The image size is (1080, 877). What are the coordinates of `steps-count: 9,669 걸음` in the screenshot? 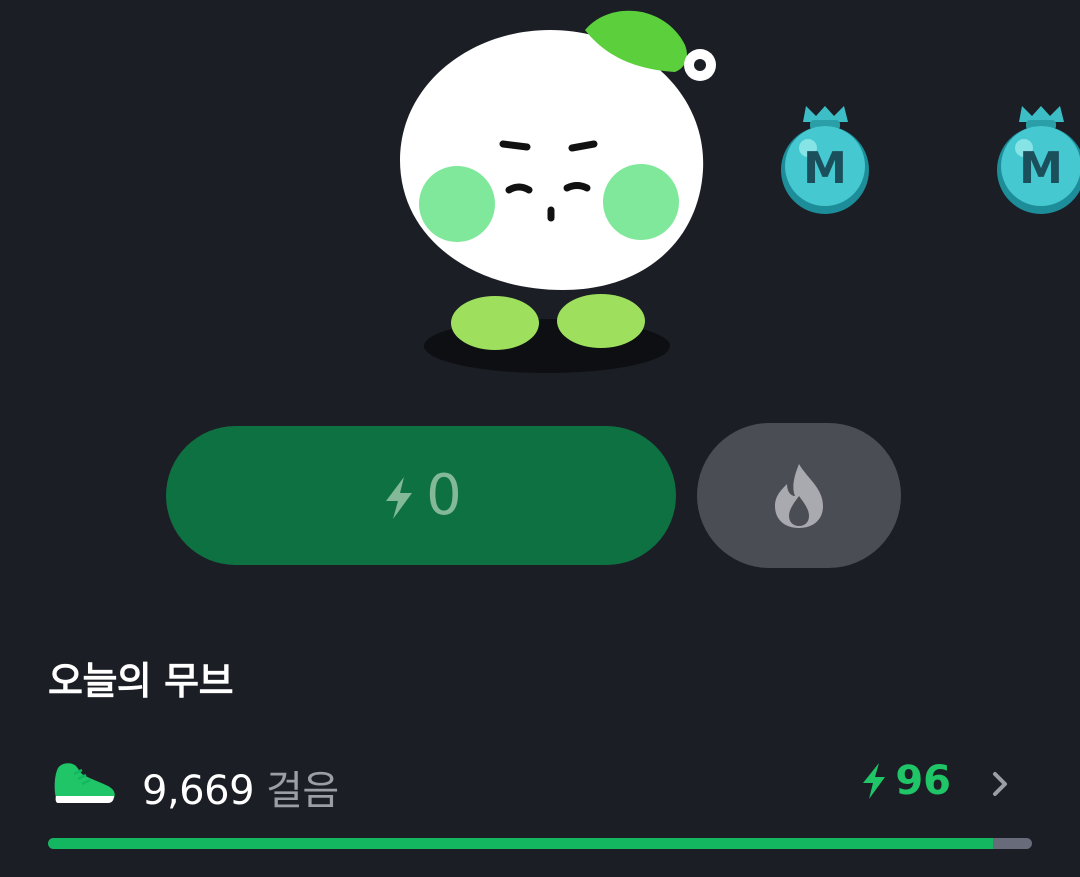 It's located at (240, 787).